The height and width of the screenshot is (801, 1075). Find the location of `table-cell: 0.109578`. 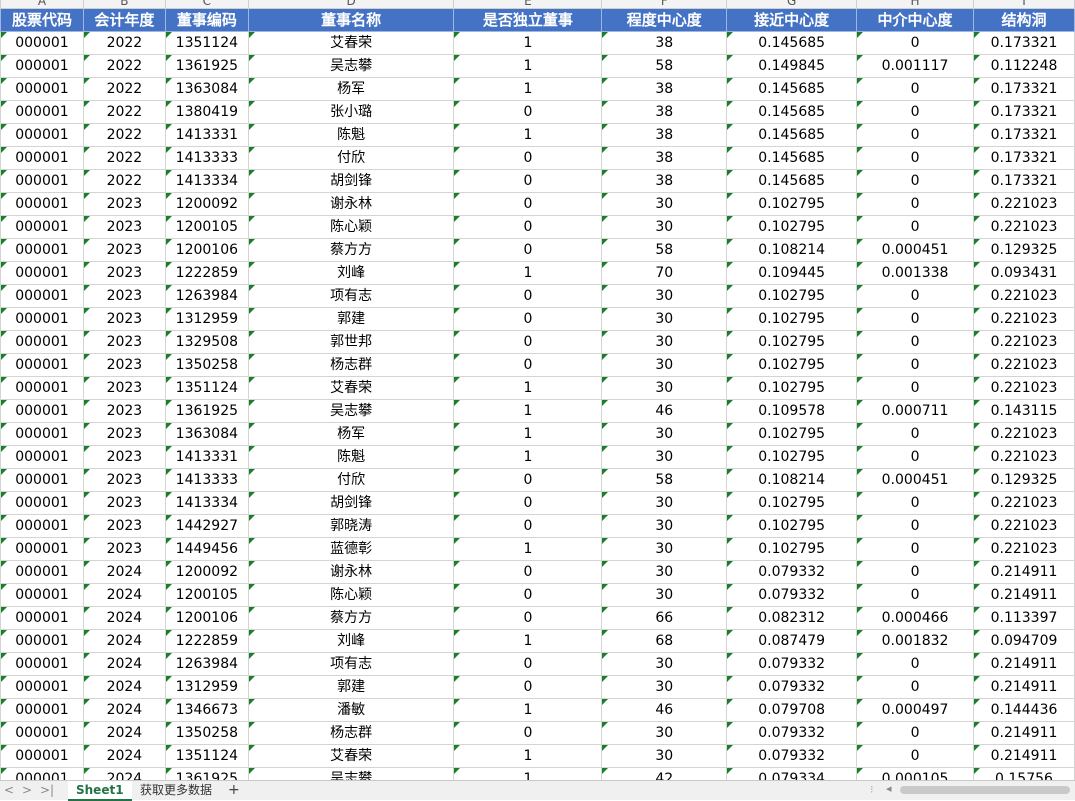

table-cell: 0.109578 is located at coordinates (792, 411).